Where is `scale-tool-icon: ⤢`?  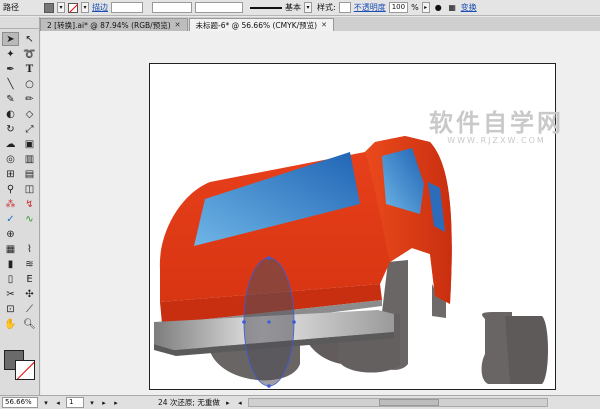
scale-tool-icon: ⤢ is located at coordinates (29, 129).